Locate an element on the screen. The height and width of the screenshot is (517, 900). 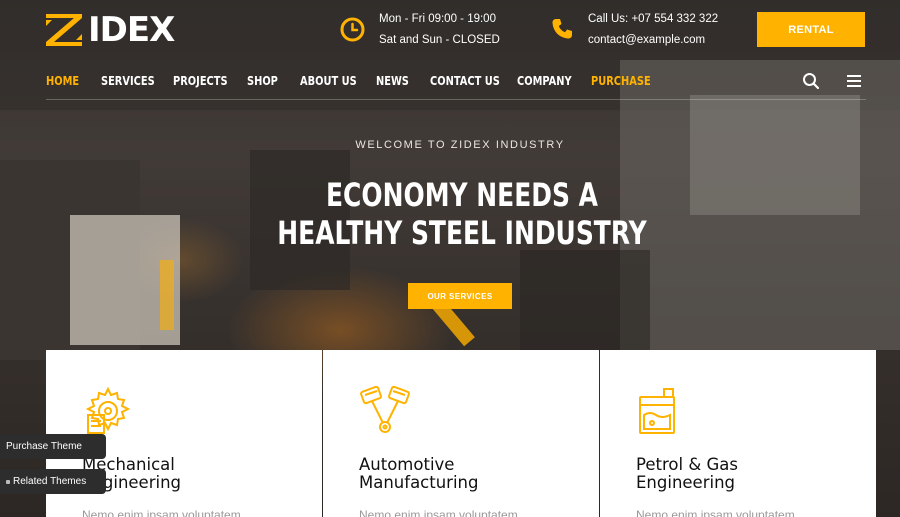
phone-icon is located at coordinates (562, 29).